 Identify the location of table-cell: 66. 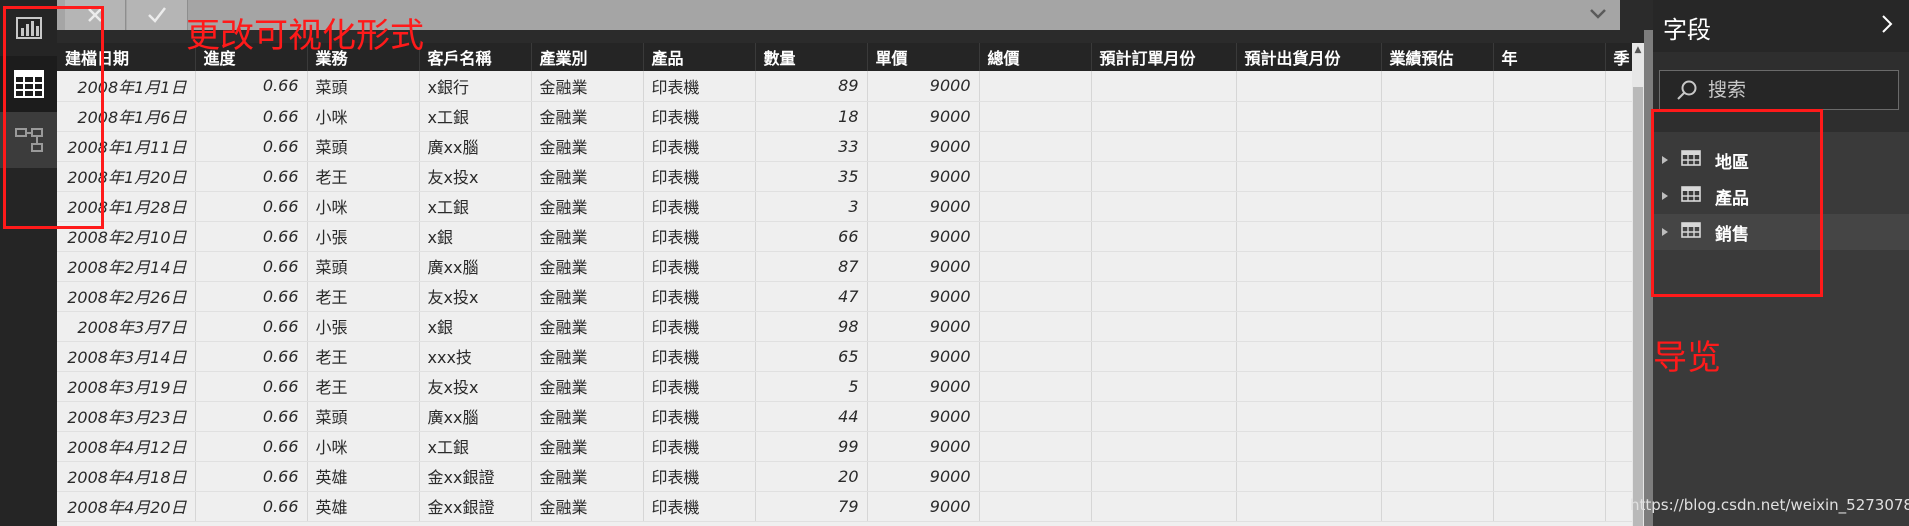
(811, 236).